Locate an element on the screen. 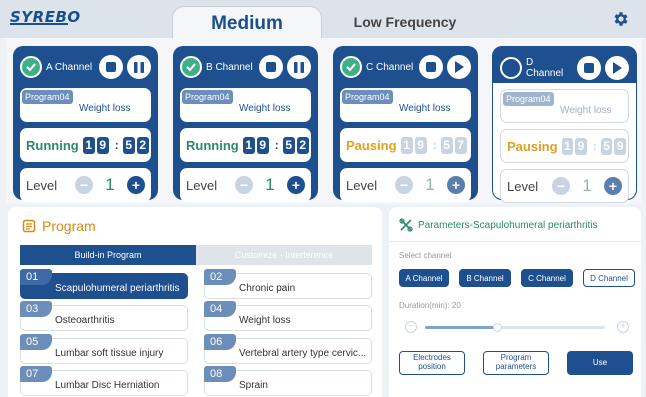 This screenshot has width=646, height=397. program-number: 08 is located at coordinates (220, 374).